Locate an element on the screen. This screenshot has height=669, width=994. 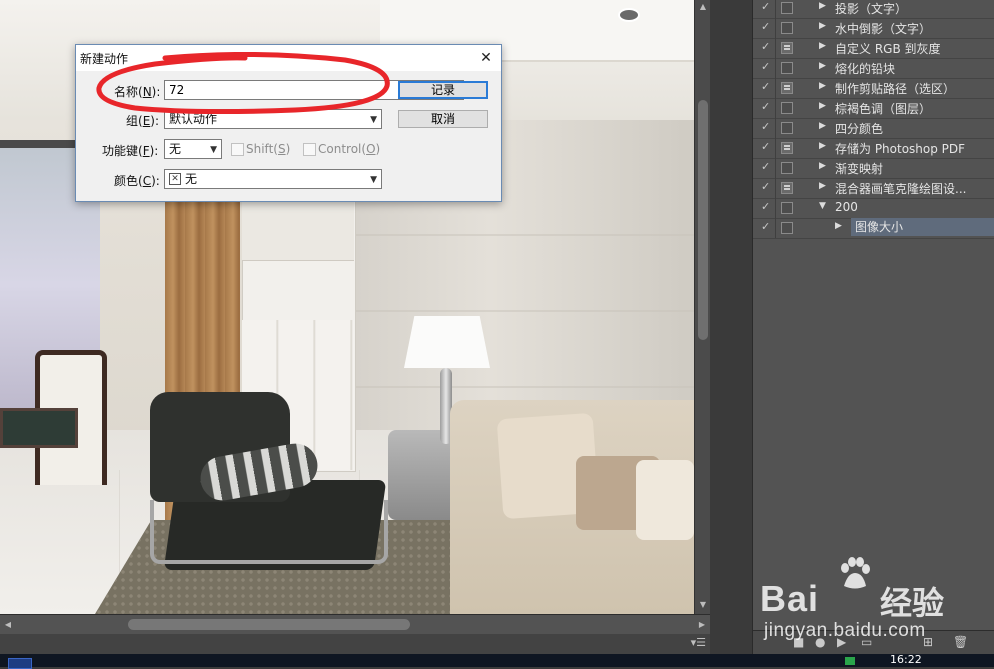
baidu-paw-icon is located at coordinates (855, 573).